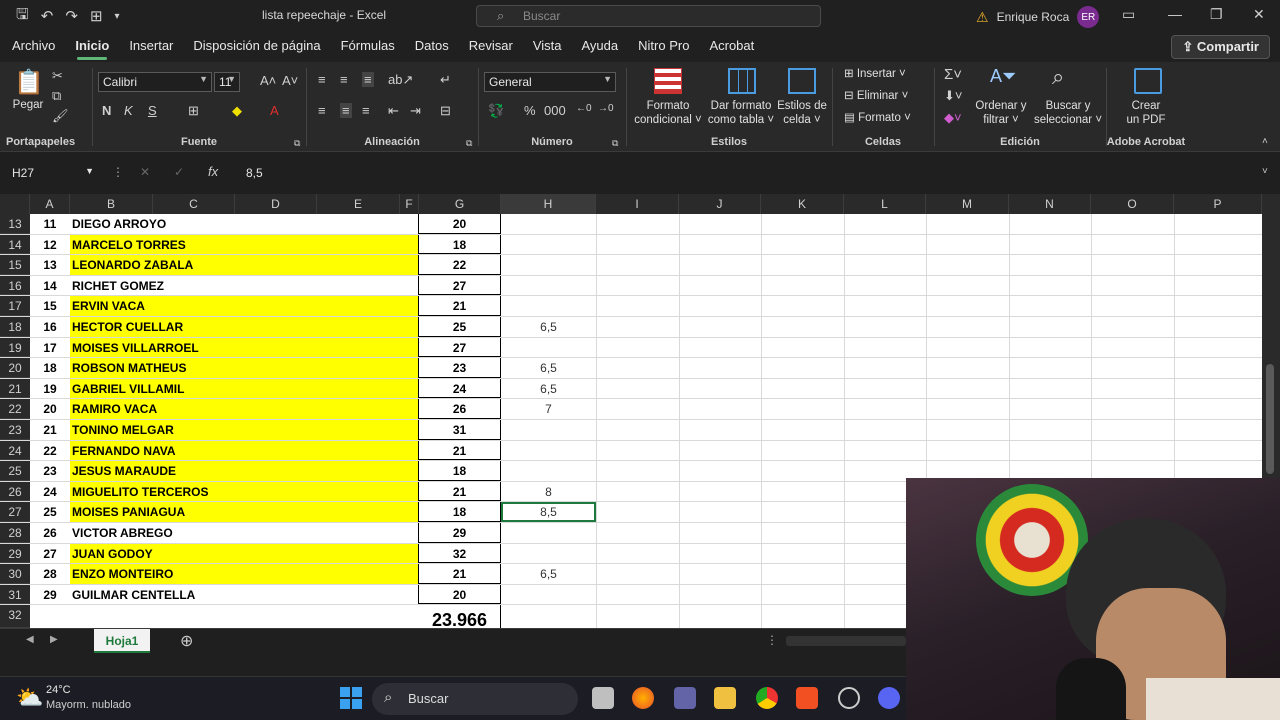 The width and height of the screenshot is (1280, 720). Describe the element at coordinates (15, 574) in the screenshot. I see `row-header: 30` at that location.